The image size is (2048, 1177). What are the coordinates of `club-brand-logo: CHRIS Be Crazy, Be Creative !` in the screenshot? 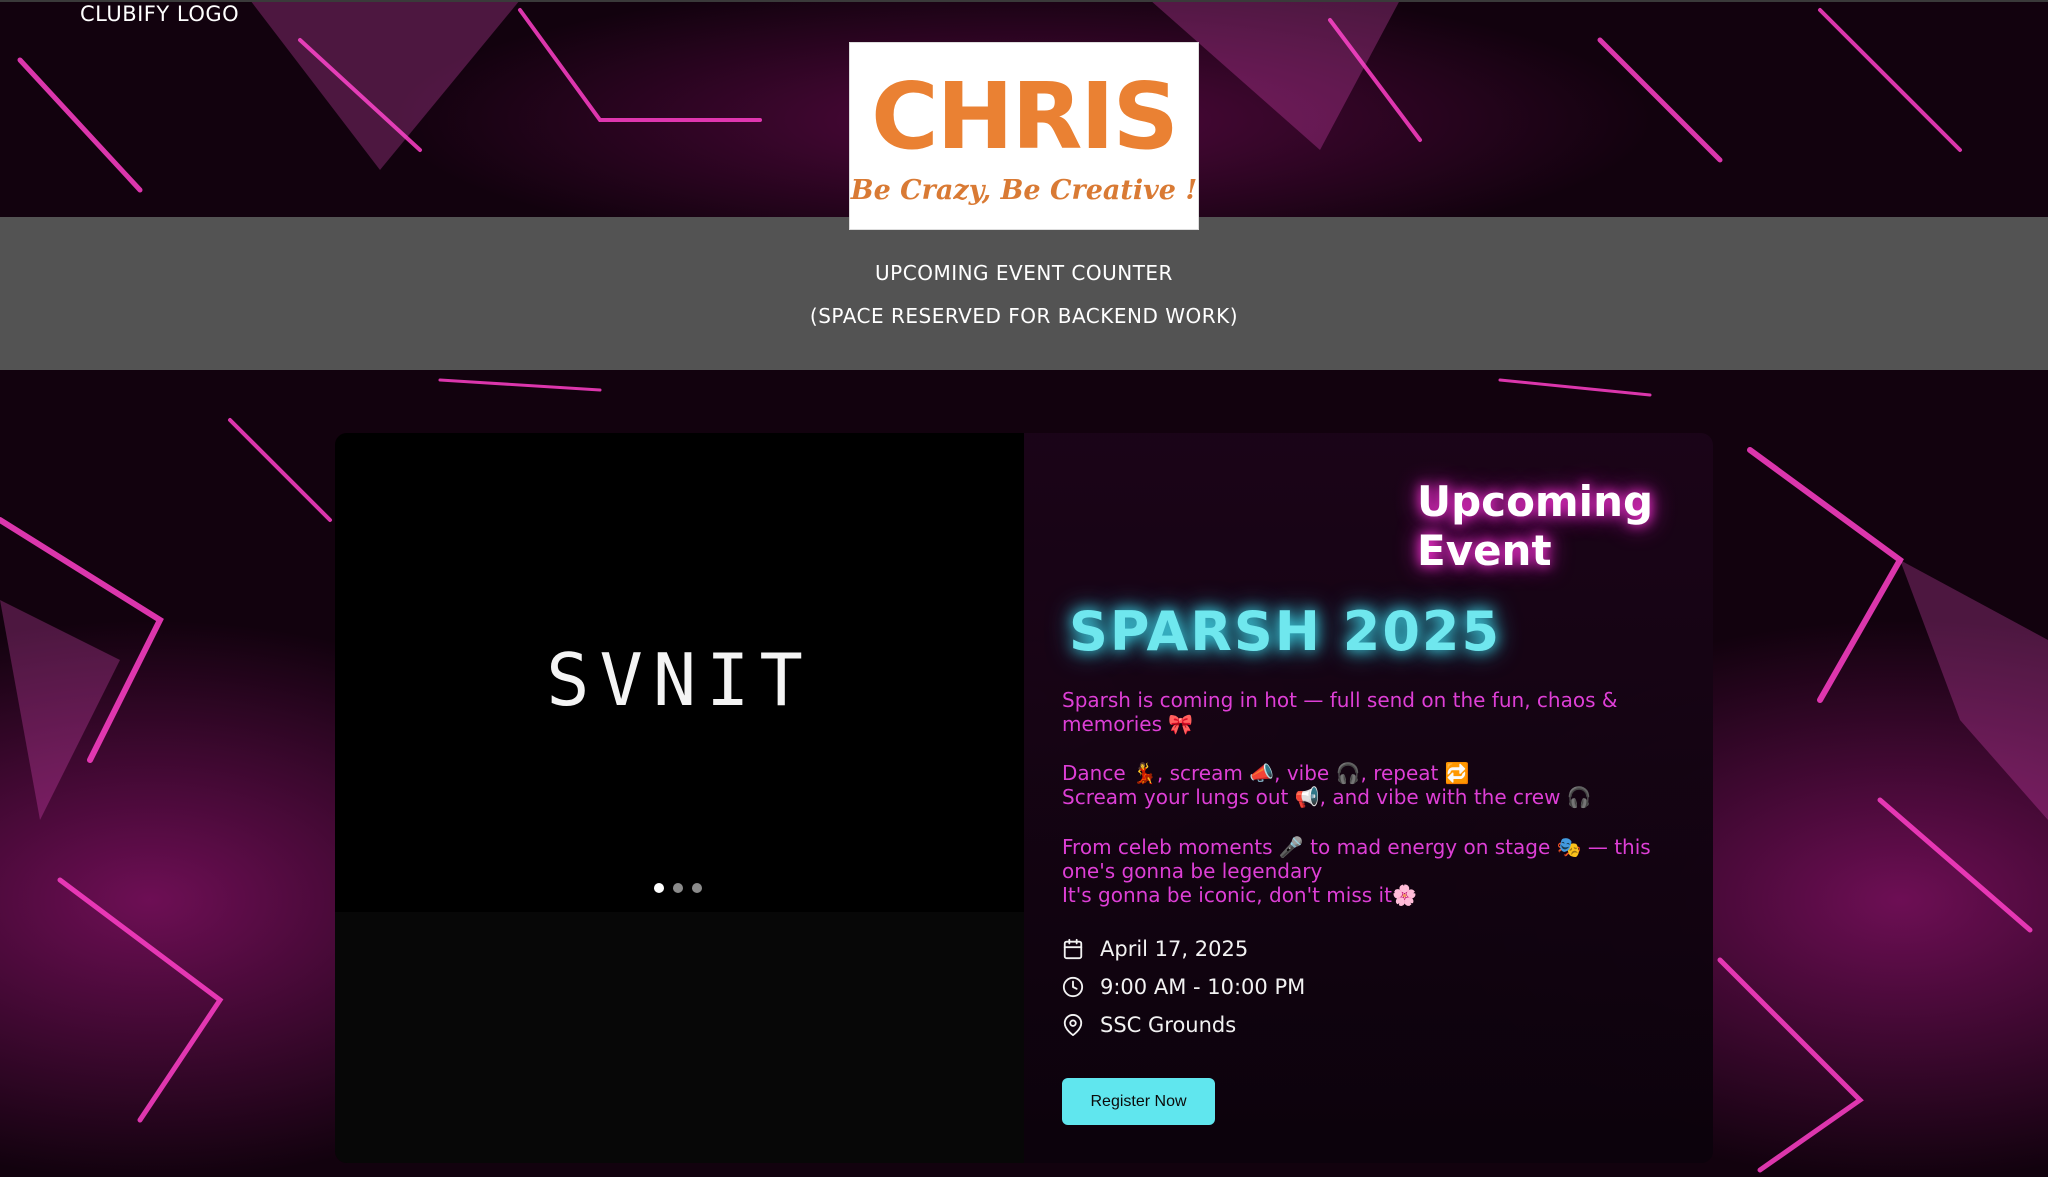 It's located at (1024, 136).